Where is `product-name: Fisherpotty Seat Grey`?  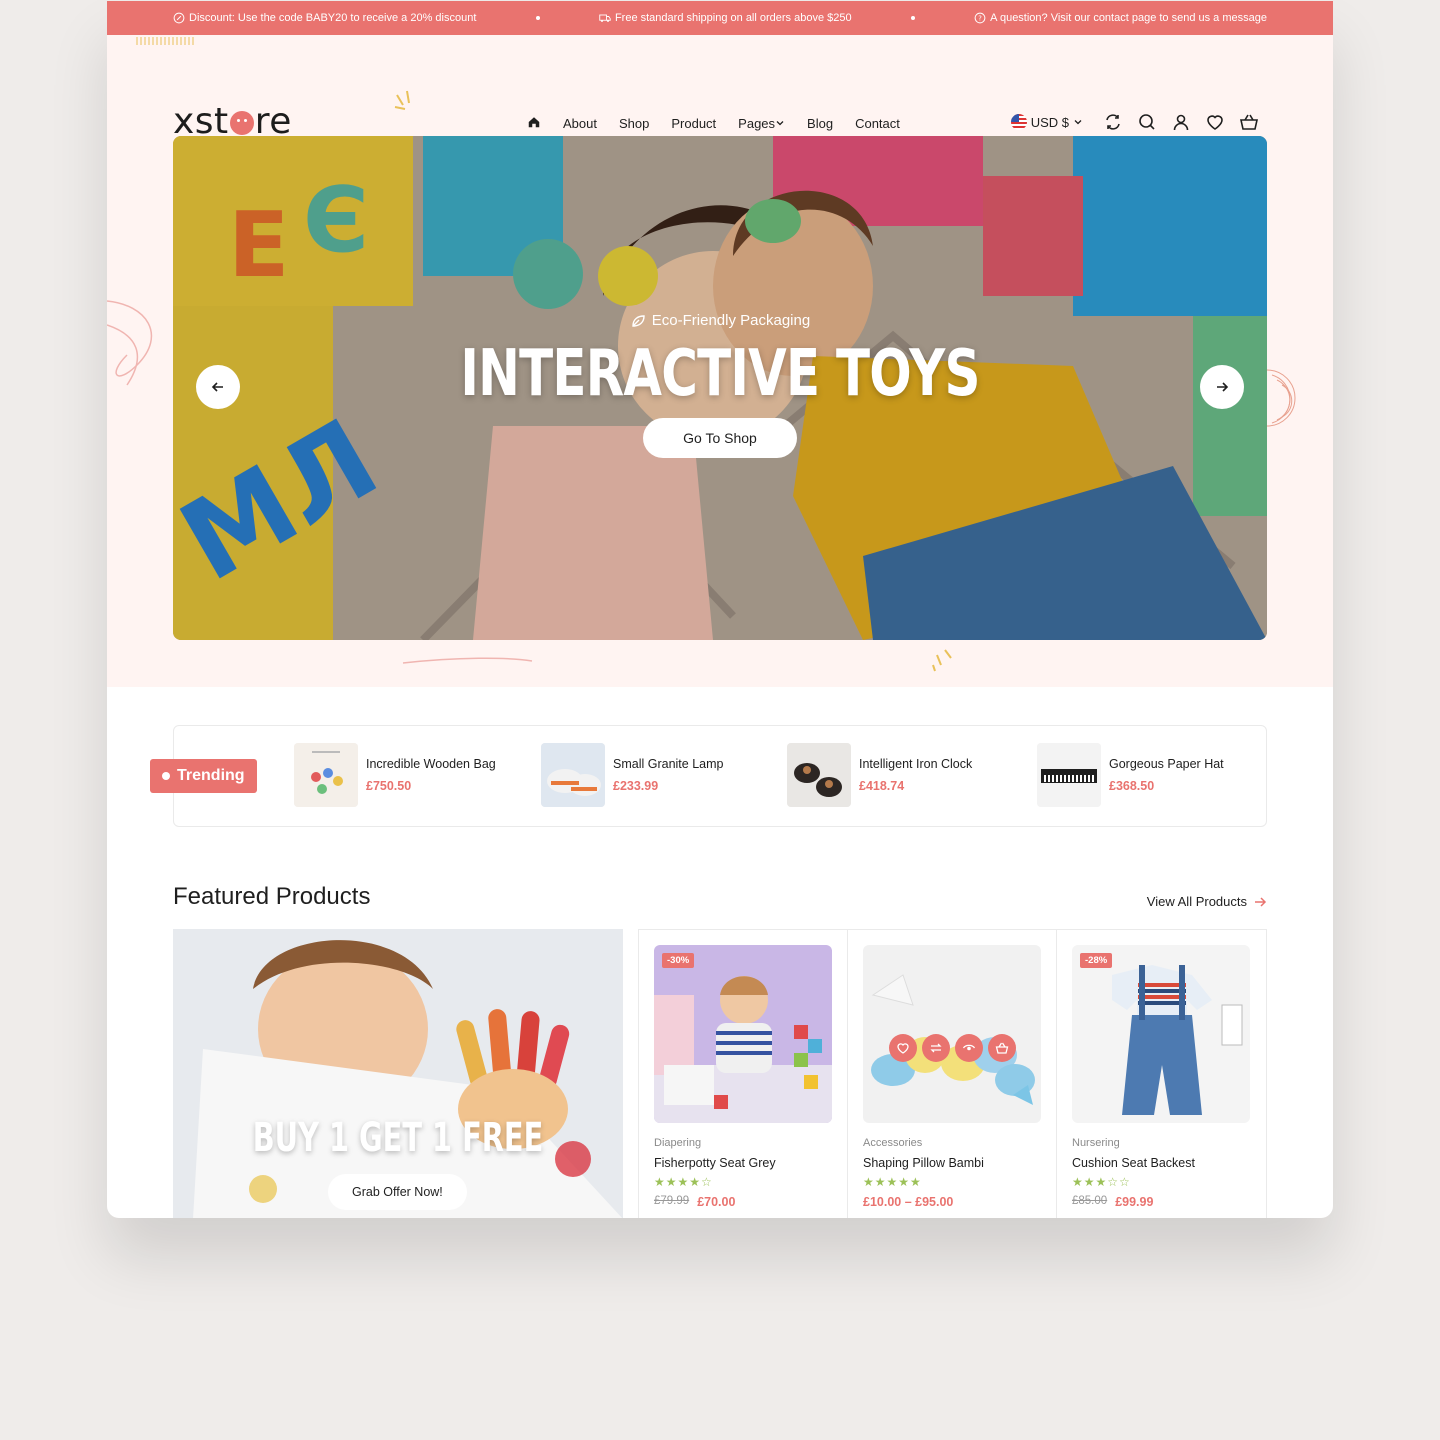 product-name: Fisherpotty Seat Grey is located at coordinates (743, 1163).